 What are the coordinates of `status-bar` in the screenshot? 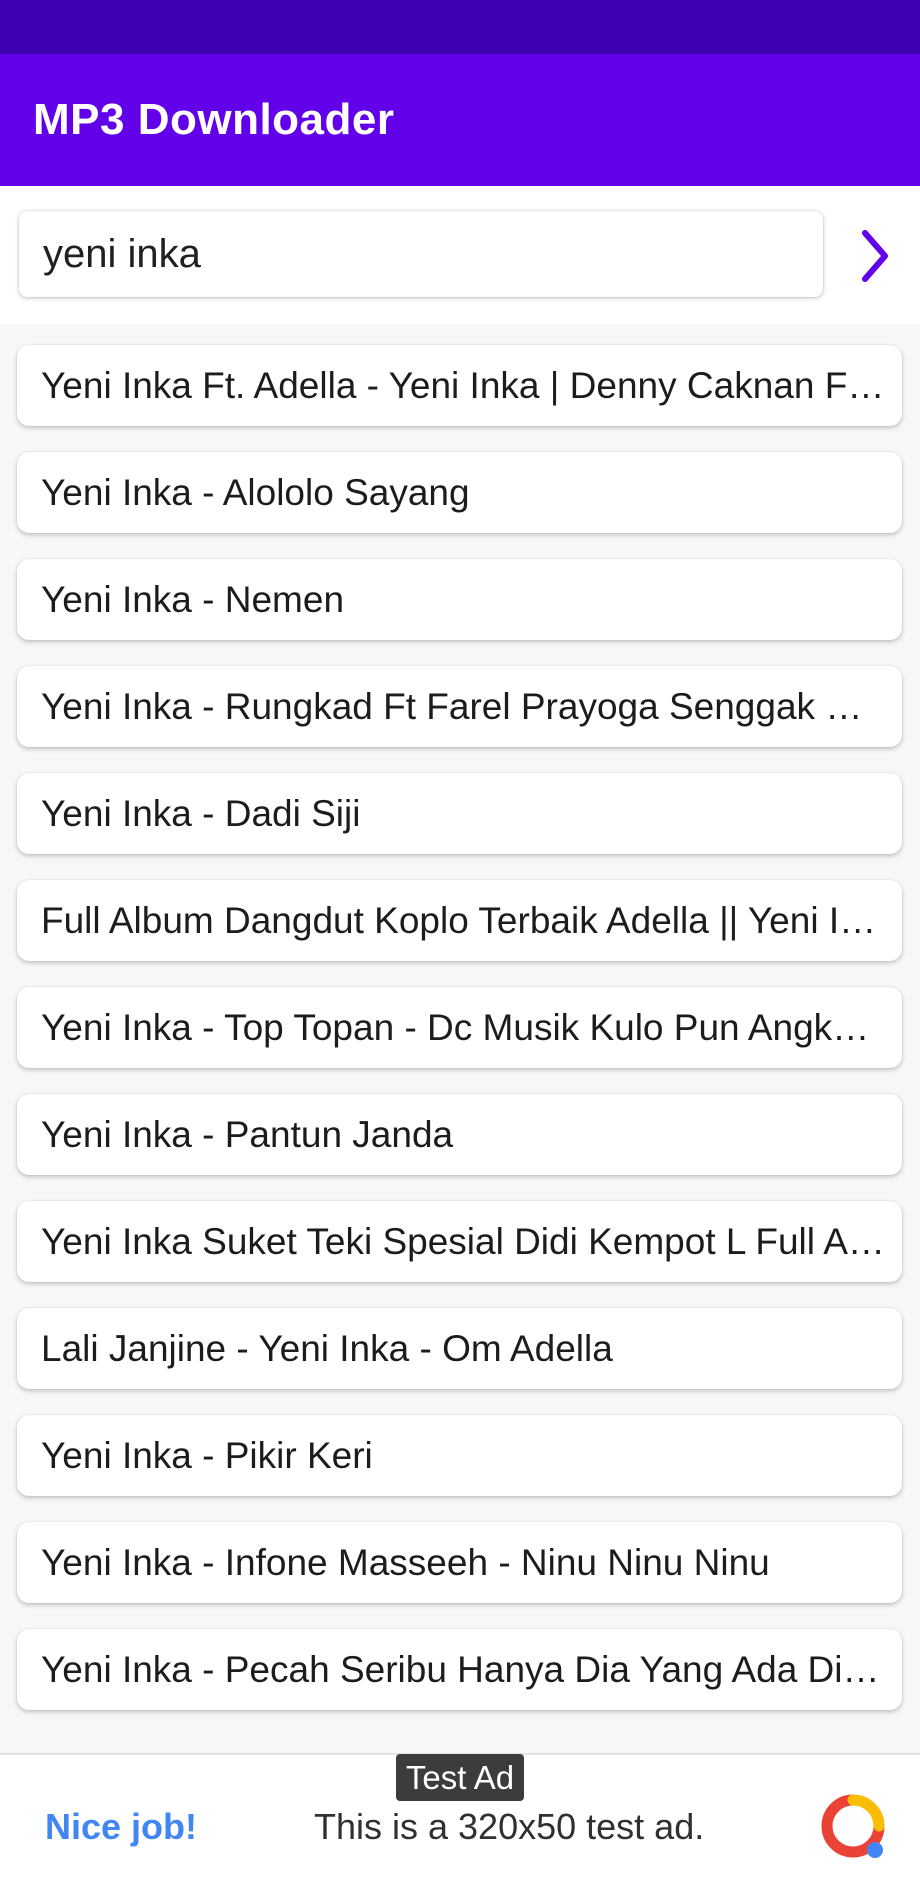 It's located at (460, 27).